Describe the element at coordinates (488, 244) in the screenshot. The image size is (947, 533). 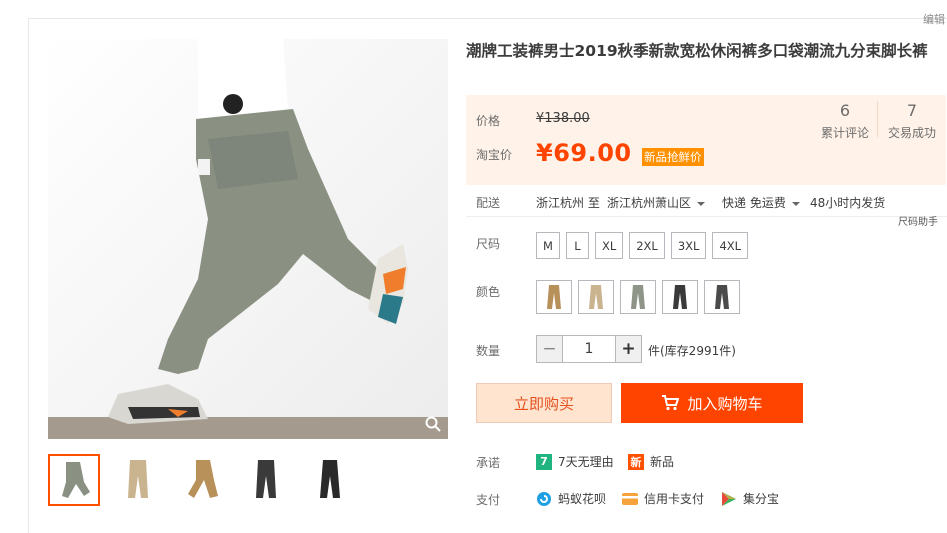
I see `size-label: 尺码` at that location.